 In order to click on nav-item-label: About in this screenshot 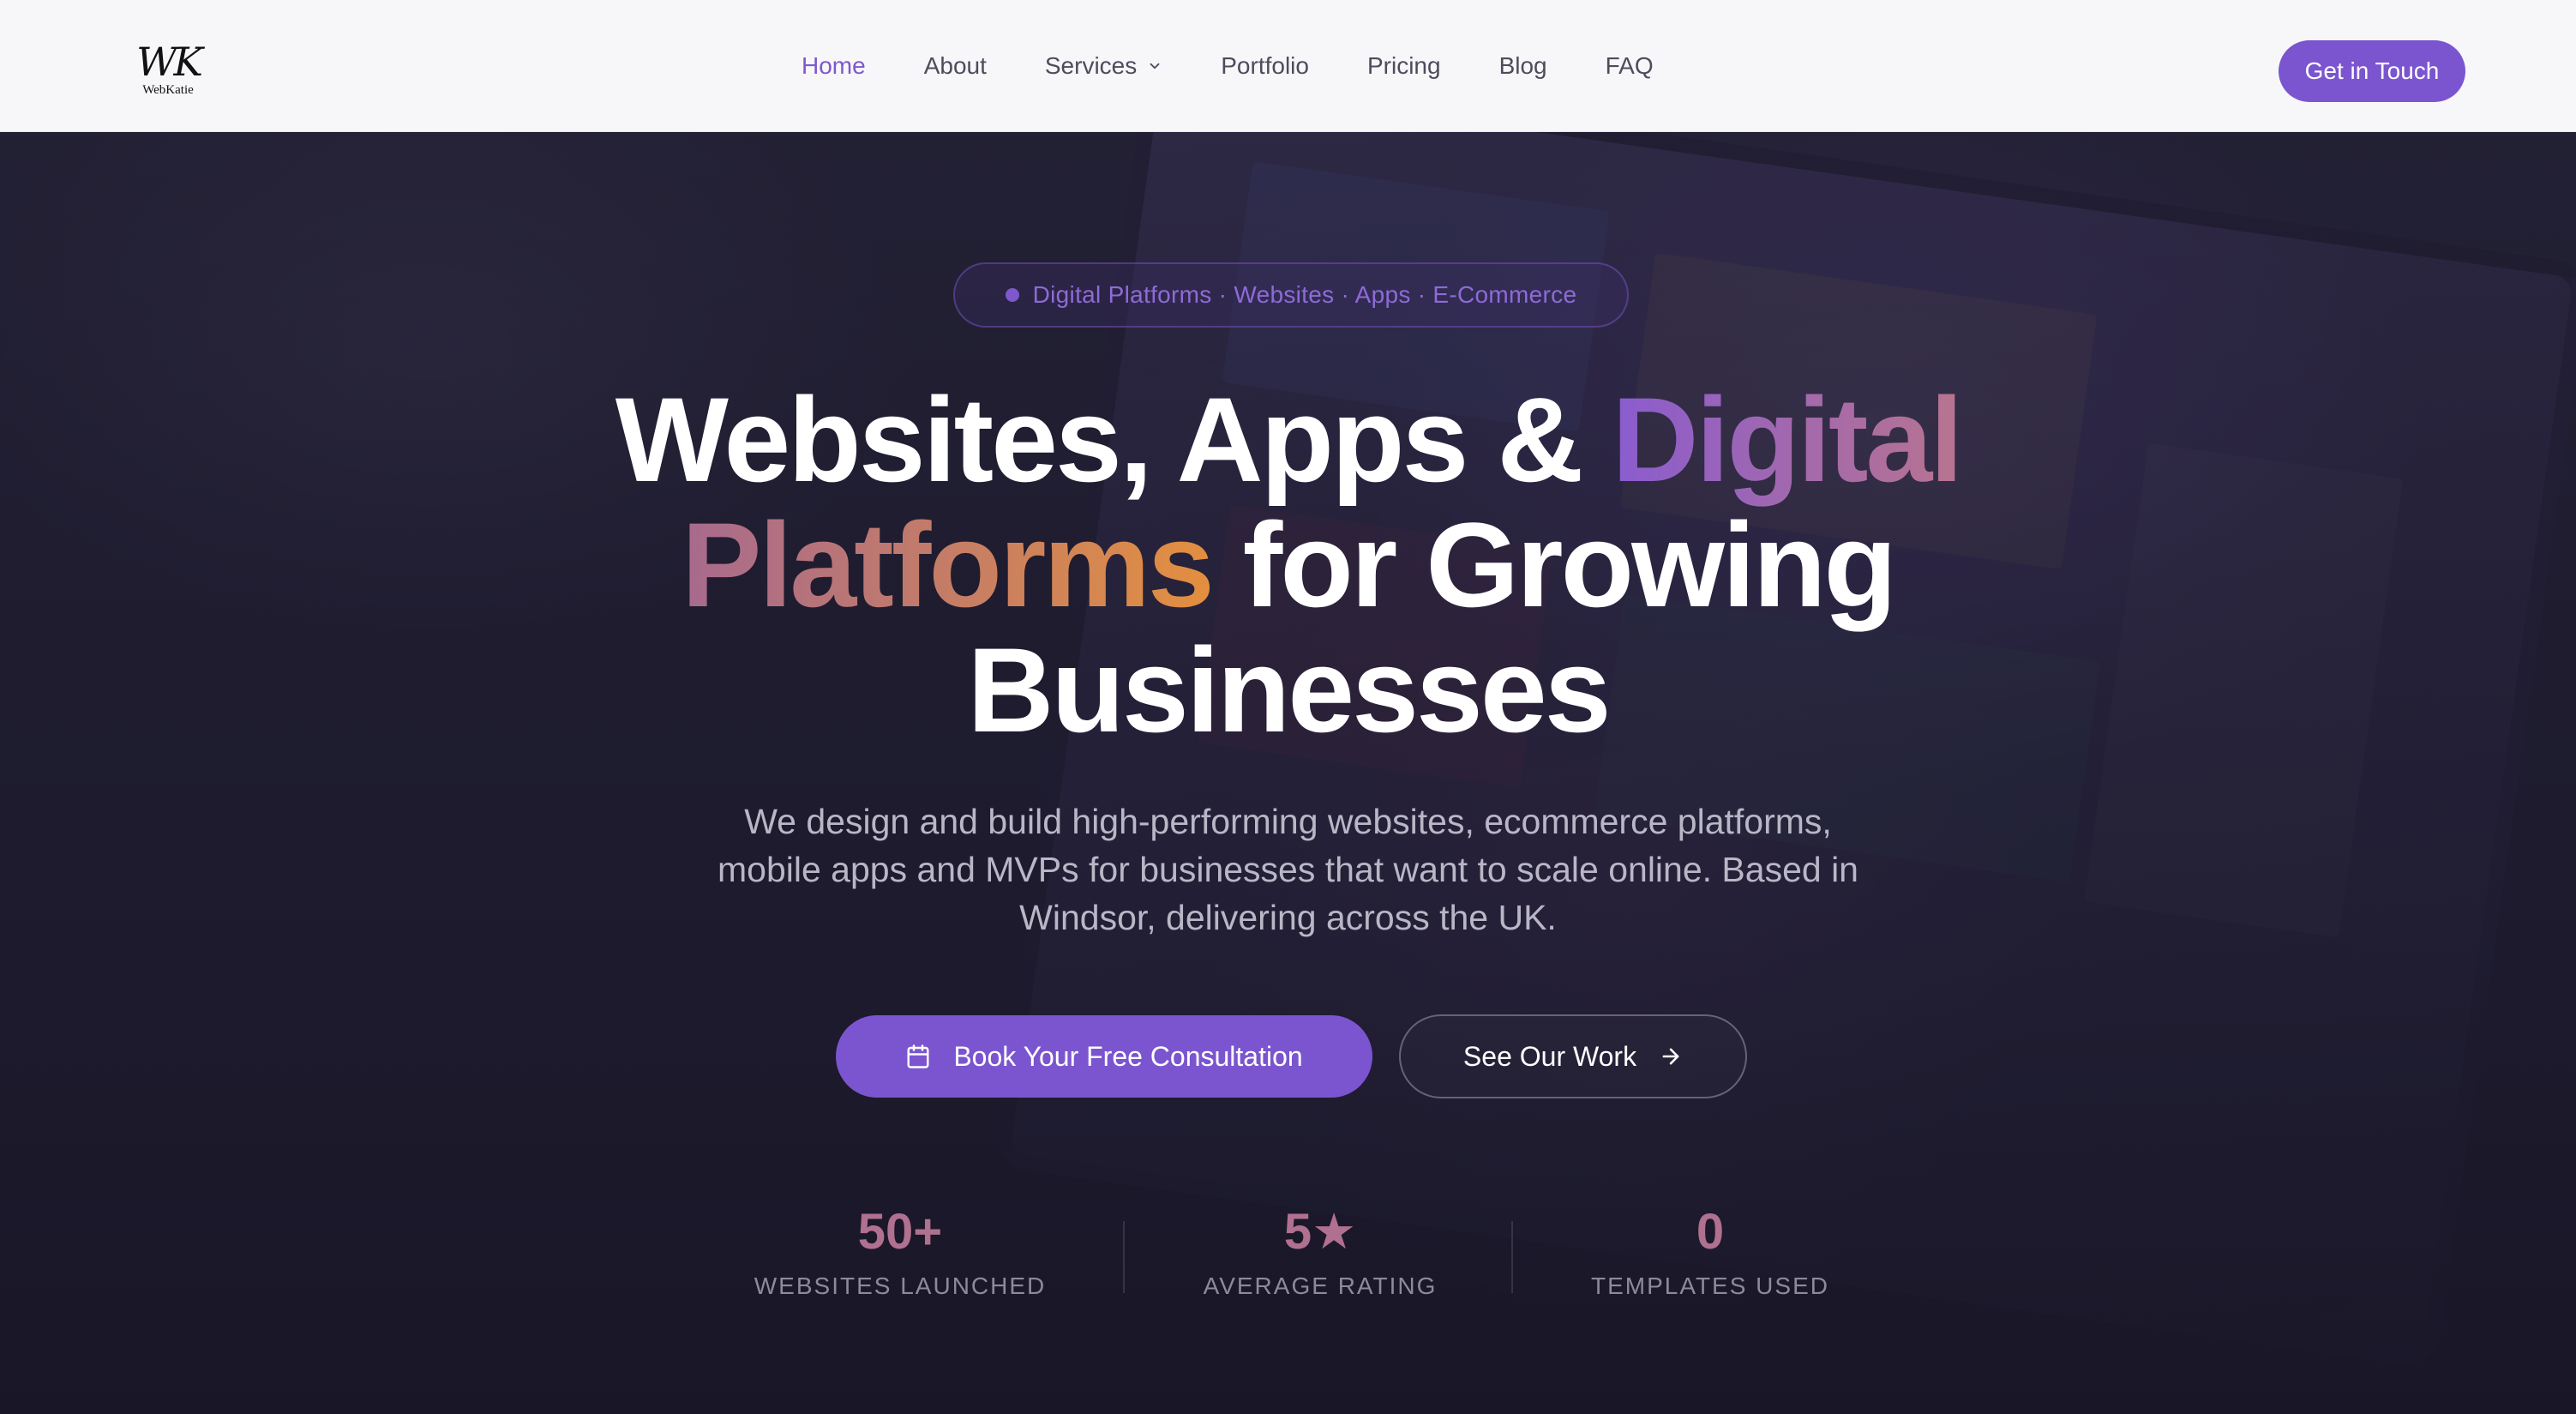, I will do `click(955, 65)`.